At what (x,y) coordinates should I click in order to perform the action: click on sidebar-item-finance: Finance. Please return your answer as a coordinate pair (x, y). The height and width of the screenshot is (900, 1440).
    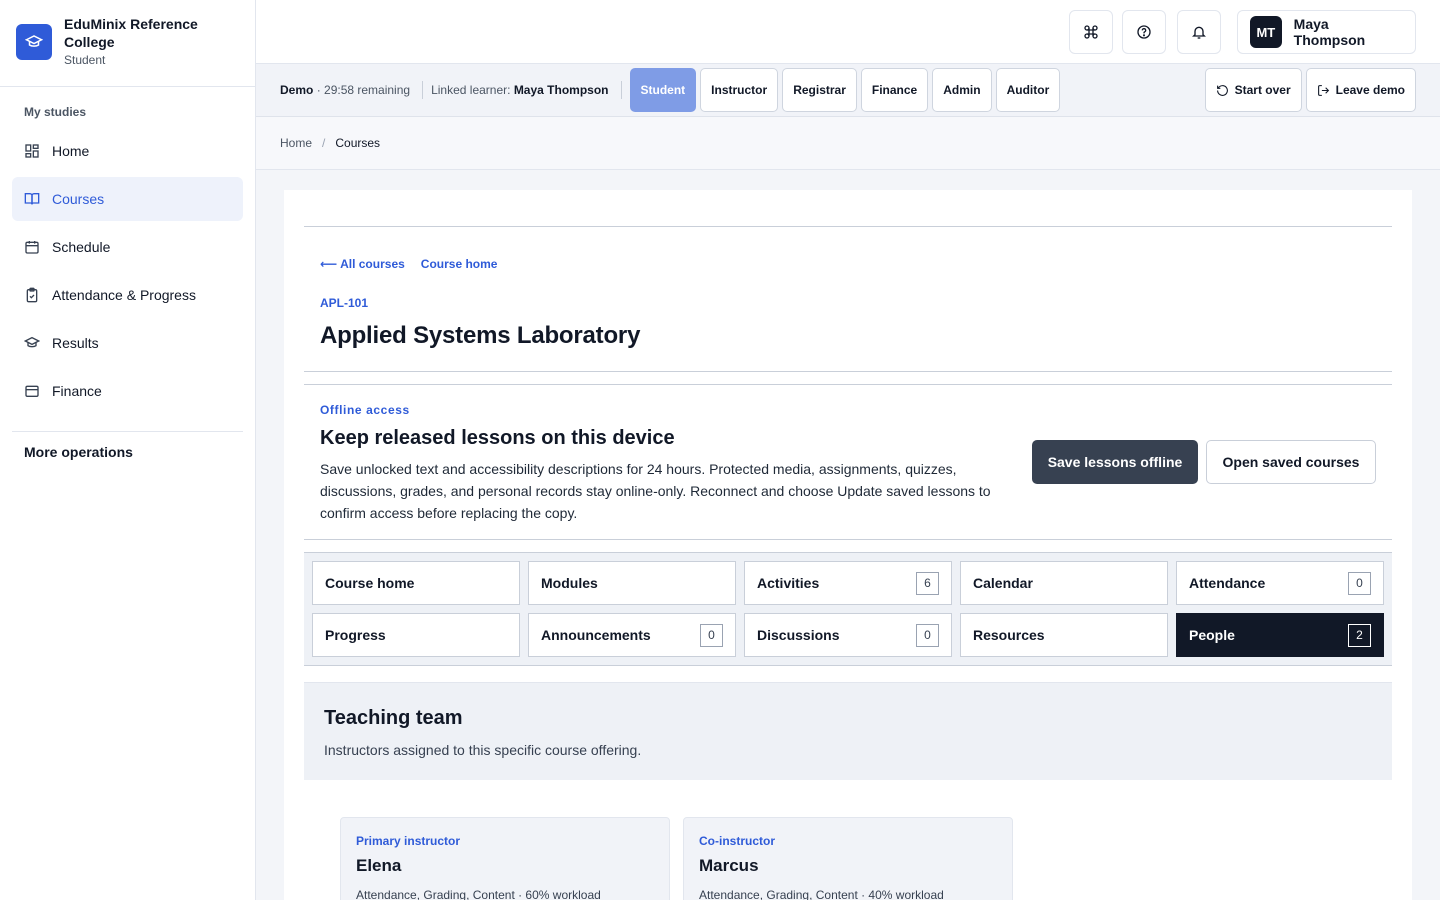
    Looking at the image, I should click on (127, 391).